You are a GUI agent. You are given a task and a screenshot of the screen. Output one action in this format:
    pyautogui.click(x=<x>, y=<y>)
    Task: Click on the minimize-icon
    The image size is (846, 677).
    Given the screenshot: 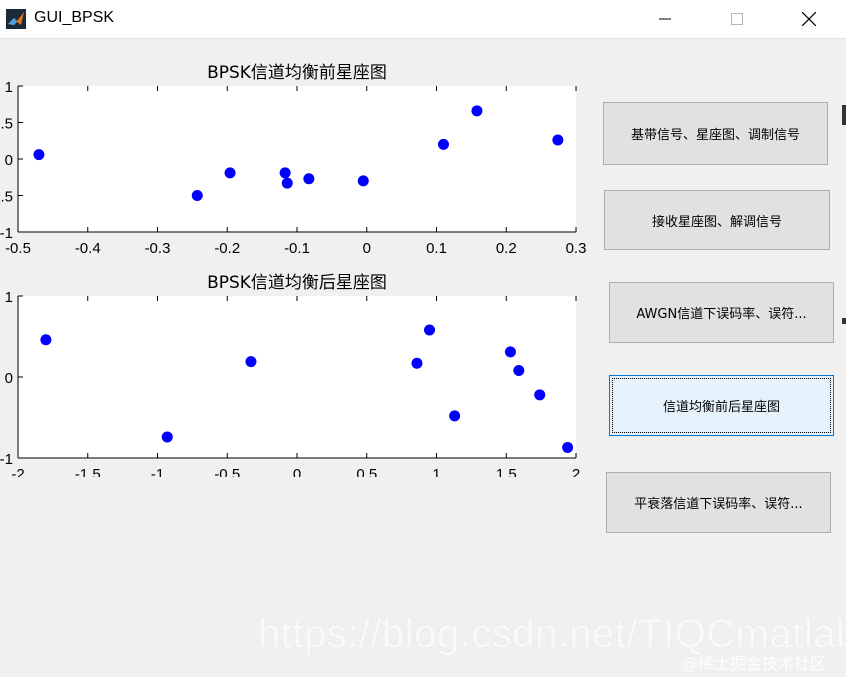 What is the action you would take?
    pyautogui.click(x=665, y=19)
    